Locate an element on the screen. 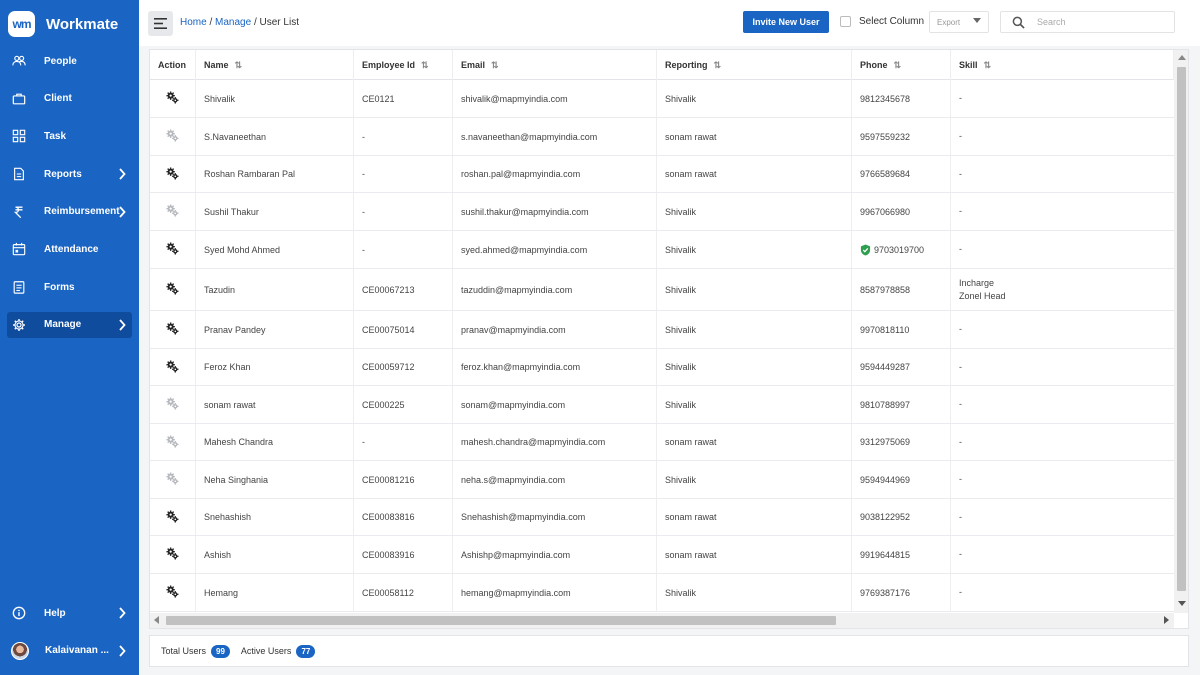  name-cell: Tazudin is located at coordinates (275, 289).